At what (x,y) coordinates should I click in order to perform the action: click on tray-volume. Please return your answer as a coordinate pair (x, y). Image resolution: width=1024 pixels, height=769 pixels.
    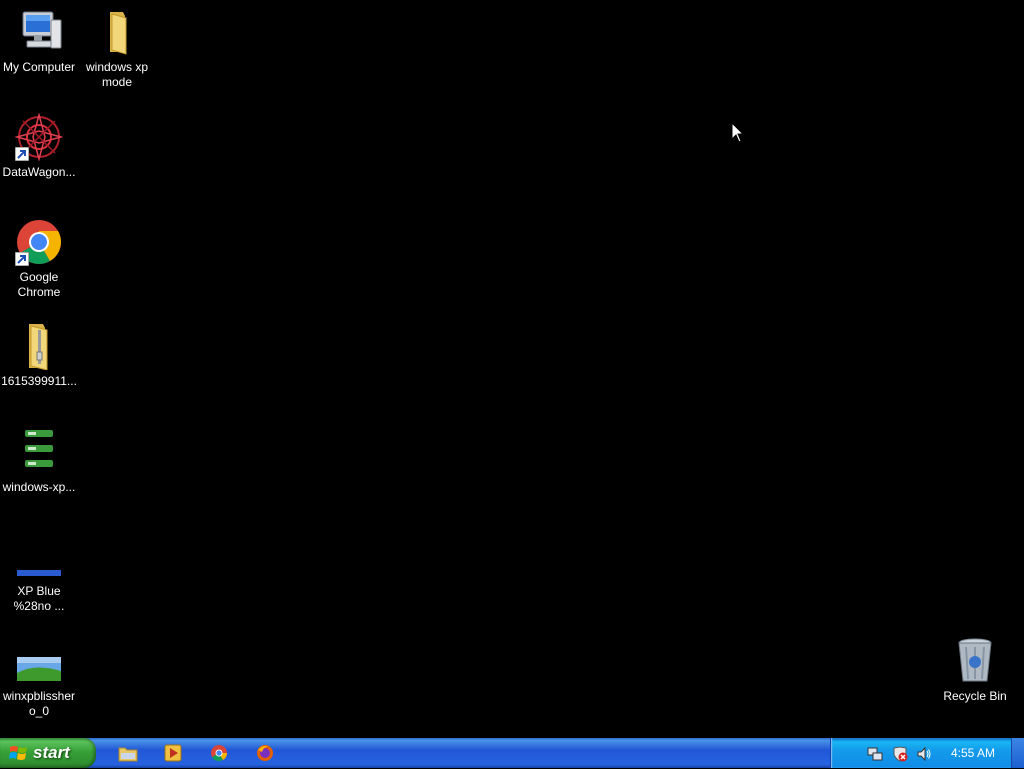
    Looking at the image, I should click on (924, 754).